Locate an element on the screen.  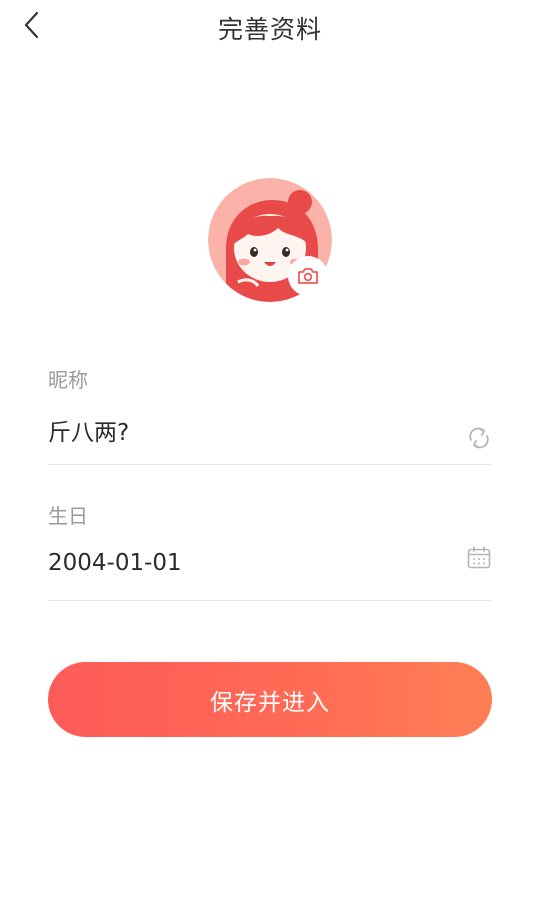
camera-badge is located at coordinates (308, 276).